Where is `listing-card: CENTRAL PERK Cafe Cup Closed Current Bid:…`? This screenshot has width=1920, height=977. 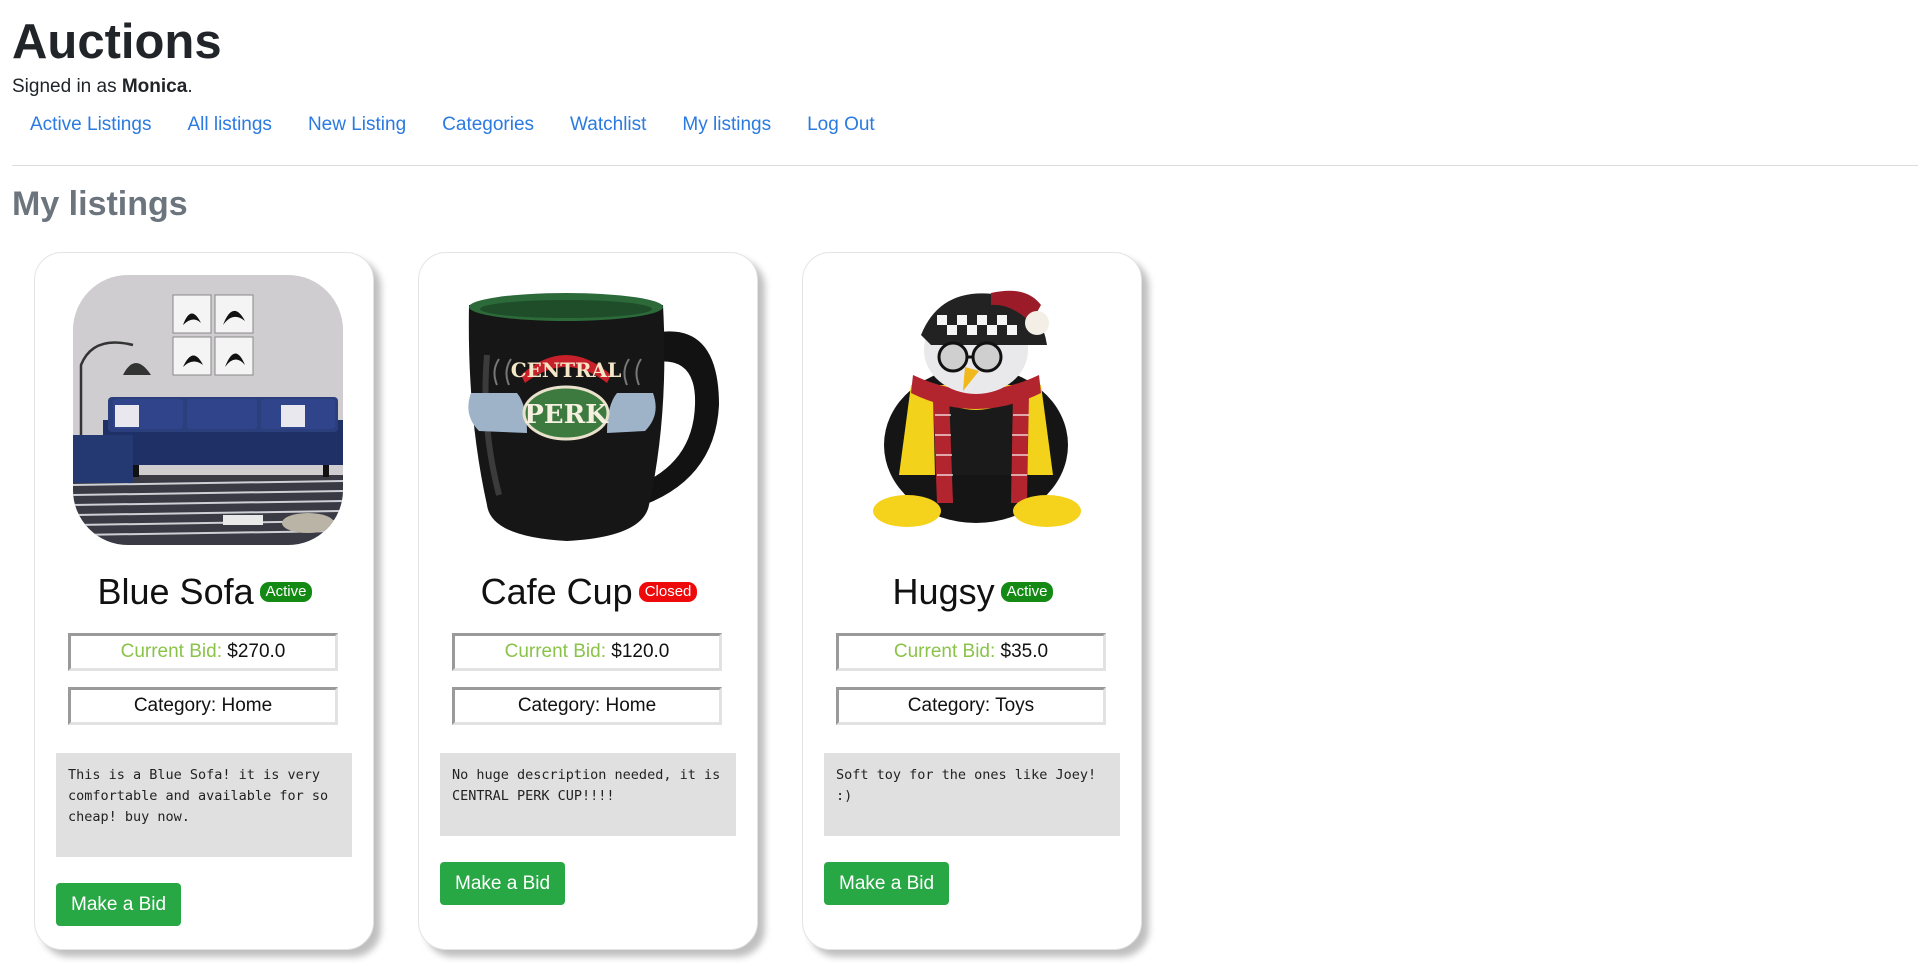 listing-card: CENTRAL PERK Cafe Cup Closed Current Bid:… is located at coordinates (588, 601).